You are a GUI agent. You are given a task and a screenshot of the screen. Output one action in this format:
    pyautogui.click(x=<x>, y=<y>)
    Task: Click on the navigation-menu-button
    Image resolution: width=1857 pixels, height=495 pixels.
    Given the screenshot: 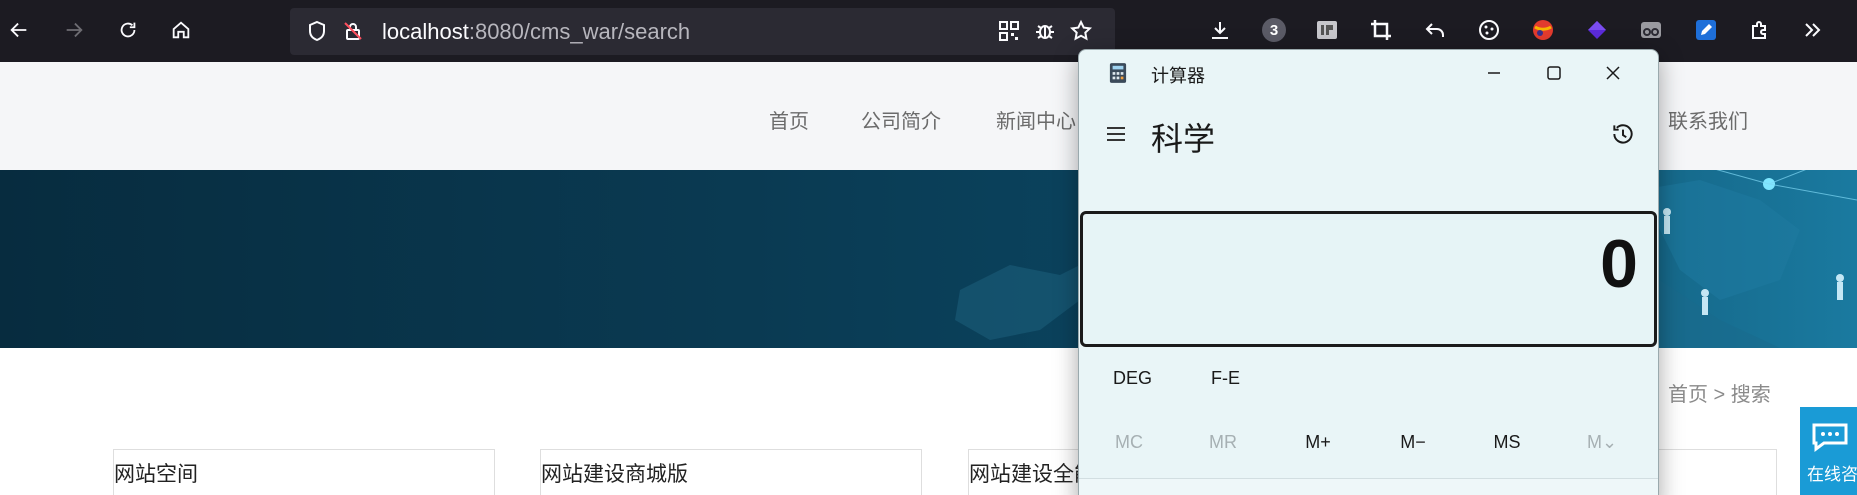 What is the action you would take?
    pyautogui.click(x=1116, y=134)
    